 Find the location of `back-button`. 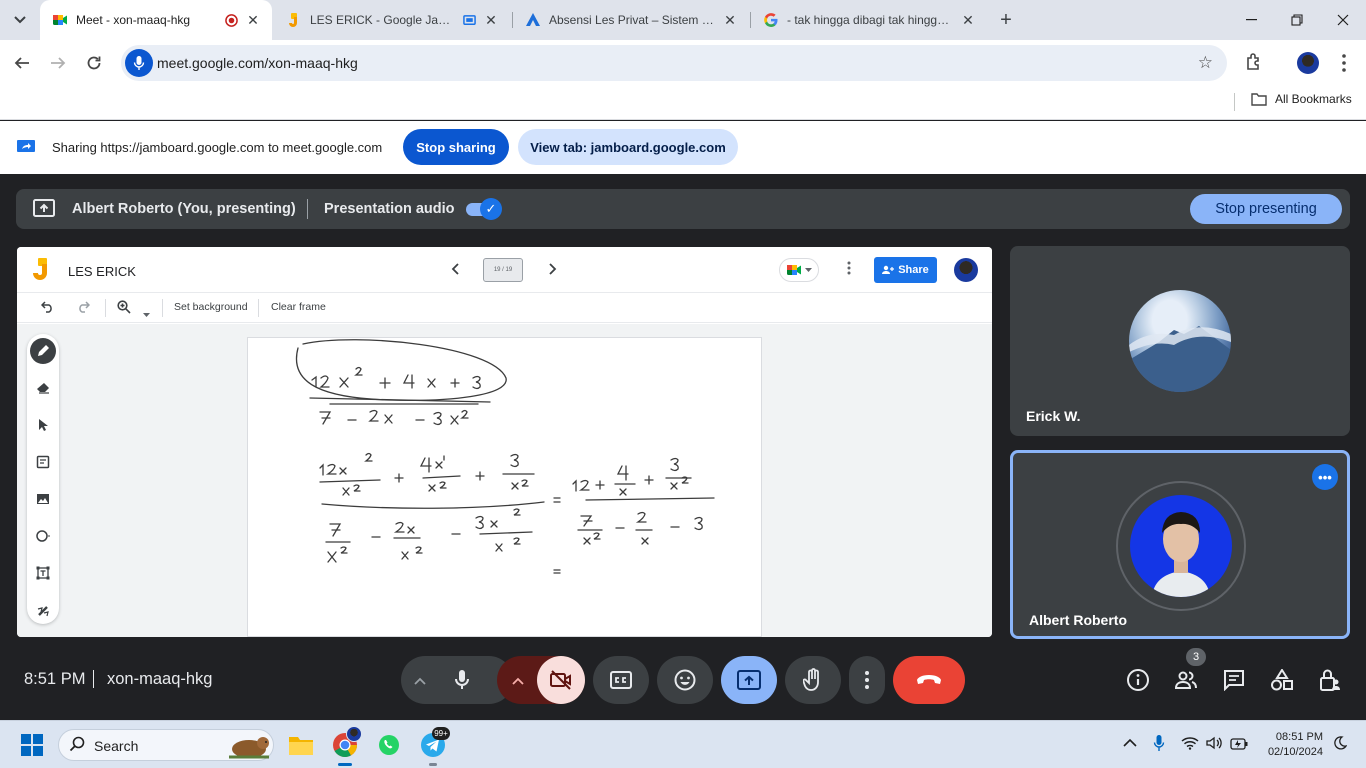

back-button is located at coordinates (22, 63).